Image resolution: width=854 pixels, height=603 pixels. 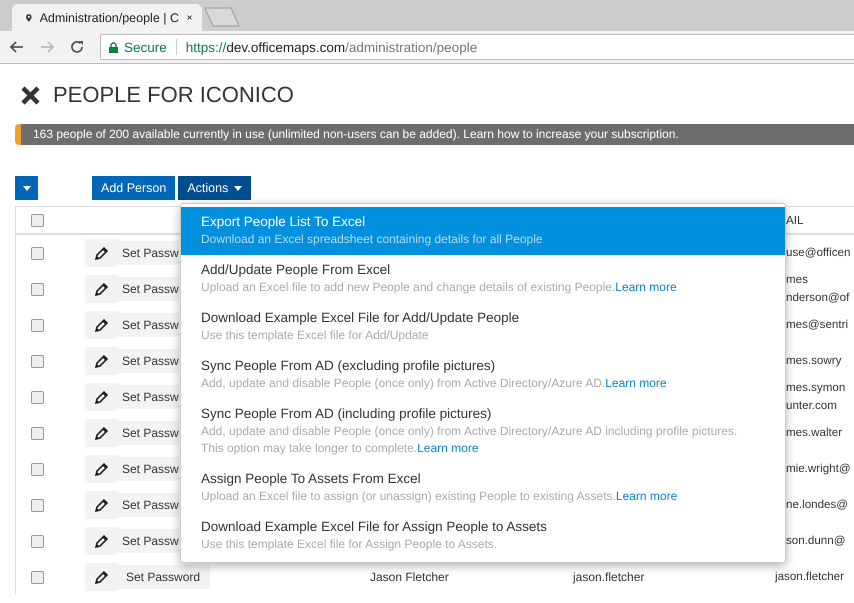 I want to click on subscription-banner: 163 people of 200 available currently in use (unlimited non-users can be added). Learn how to increase your subscription., so click(x=434, y=134).